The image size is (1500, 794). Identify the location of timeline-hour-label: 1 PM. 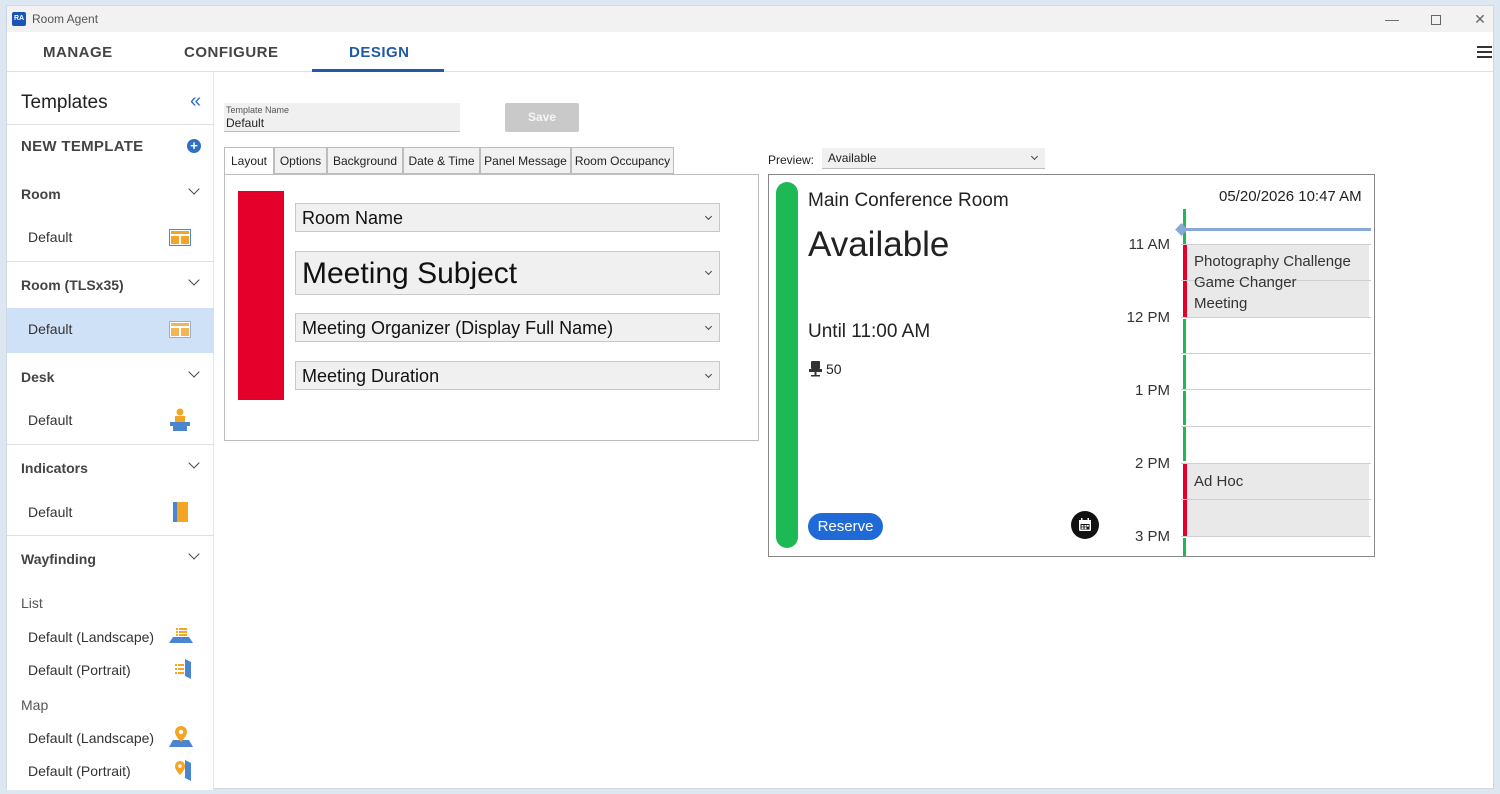
(1152, 390).